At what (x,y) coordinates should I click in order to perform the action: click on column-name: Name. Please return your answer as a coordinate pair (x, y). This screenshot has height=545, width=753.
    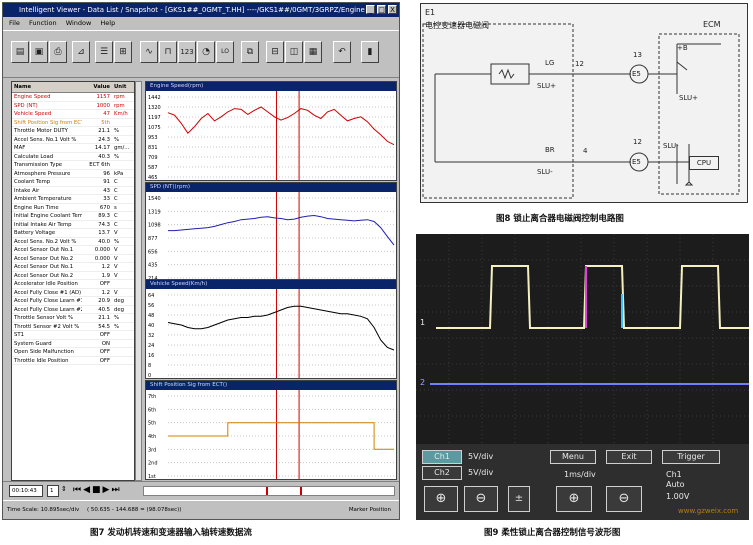
    Looking at the image, I should click on (47, 87).